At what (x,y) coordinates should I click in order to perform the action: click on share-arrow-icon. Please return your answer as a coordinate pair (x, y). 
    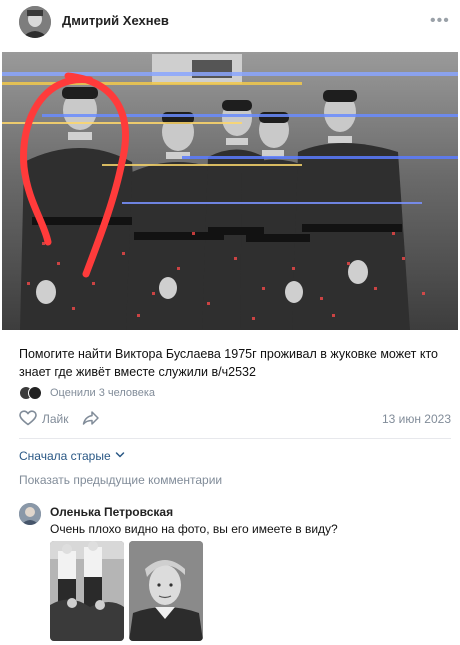
    Looking at the image, I should click on (91, 418).